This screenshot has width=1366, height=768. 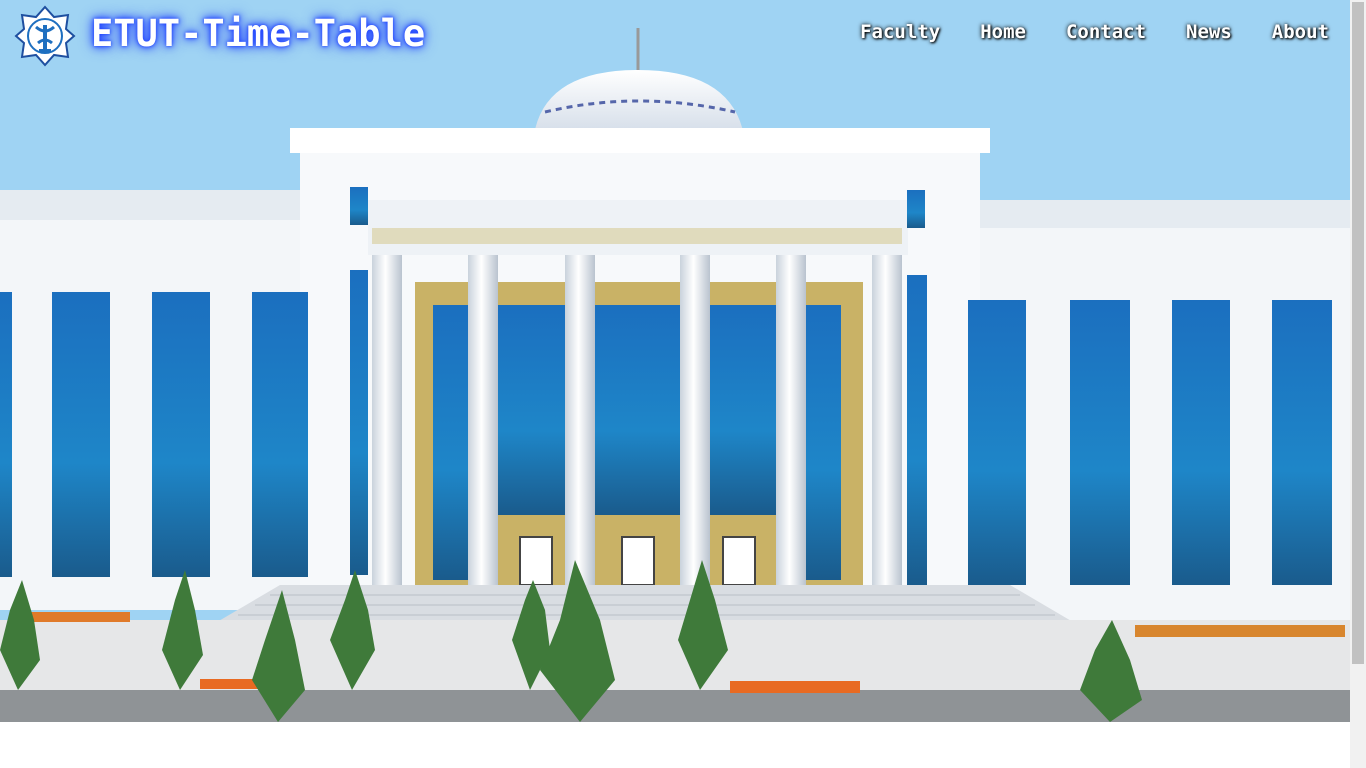 I want to click on scrollbar-thumb, so click(x=1358, y=333).